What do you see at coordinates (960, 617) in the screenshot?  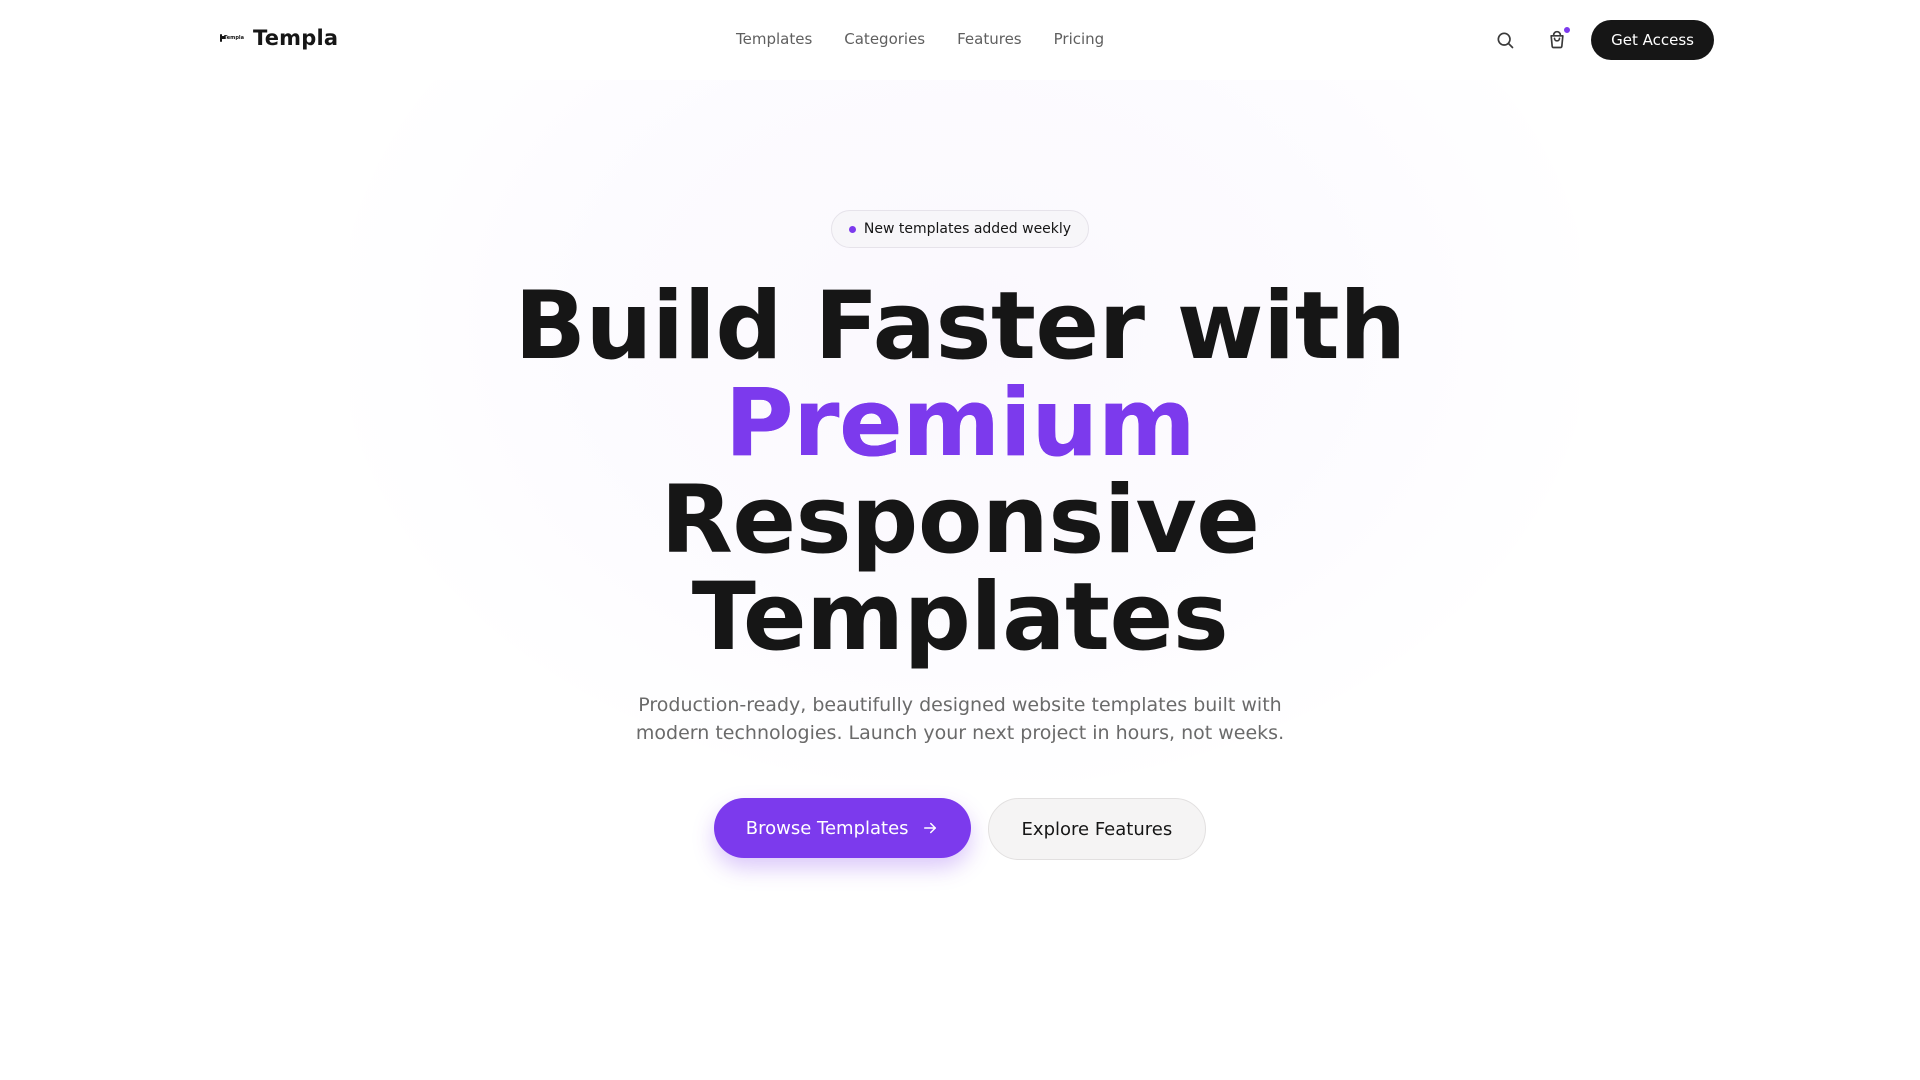 I see `headline-line-4: Templates` at bounding box center [960, 617].